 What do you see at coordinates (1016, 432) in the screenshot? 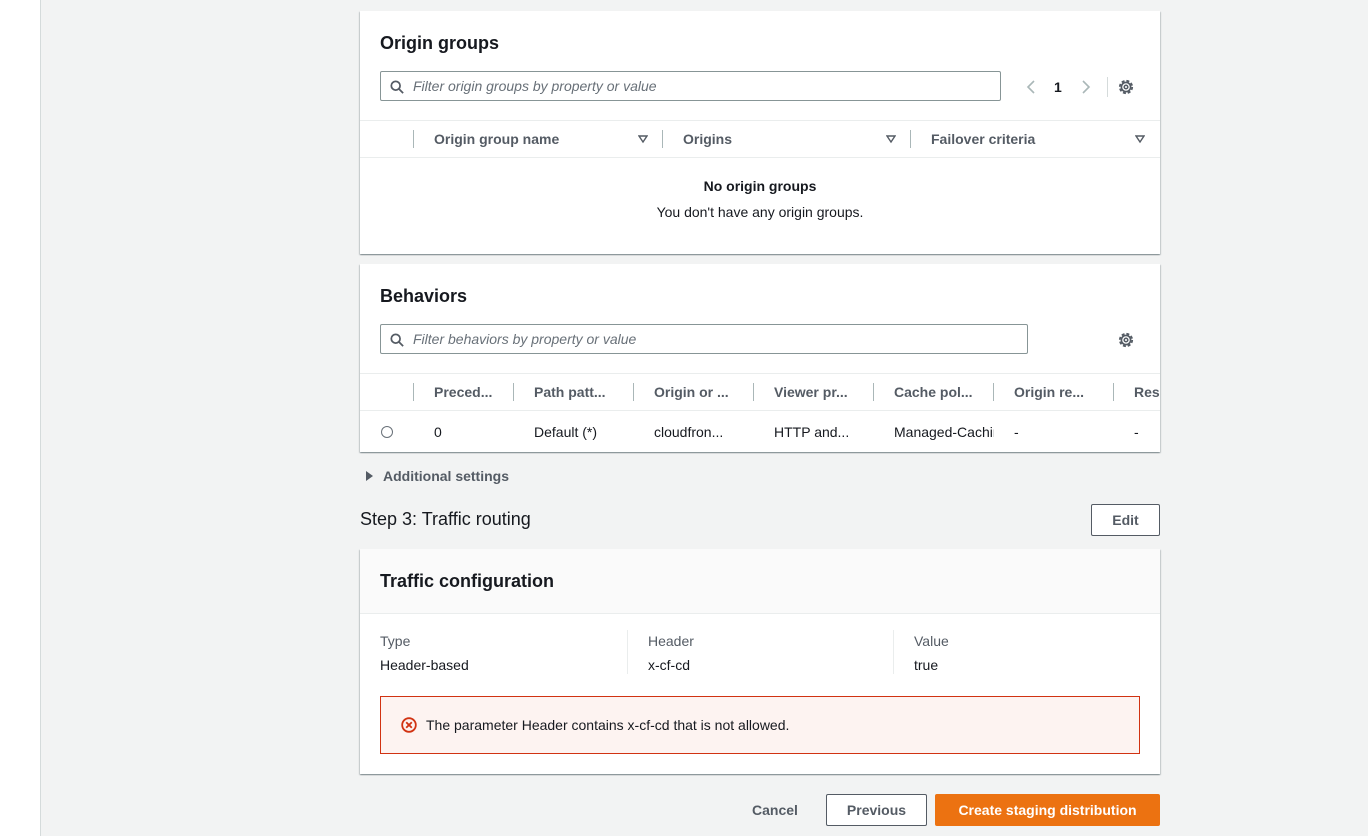
I see `cell-origin-request: -` at bounding box center [1016, 432].